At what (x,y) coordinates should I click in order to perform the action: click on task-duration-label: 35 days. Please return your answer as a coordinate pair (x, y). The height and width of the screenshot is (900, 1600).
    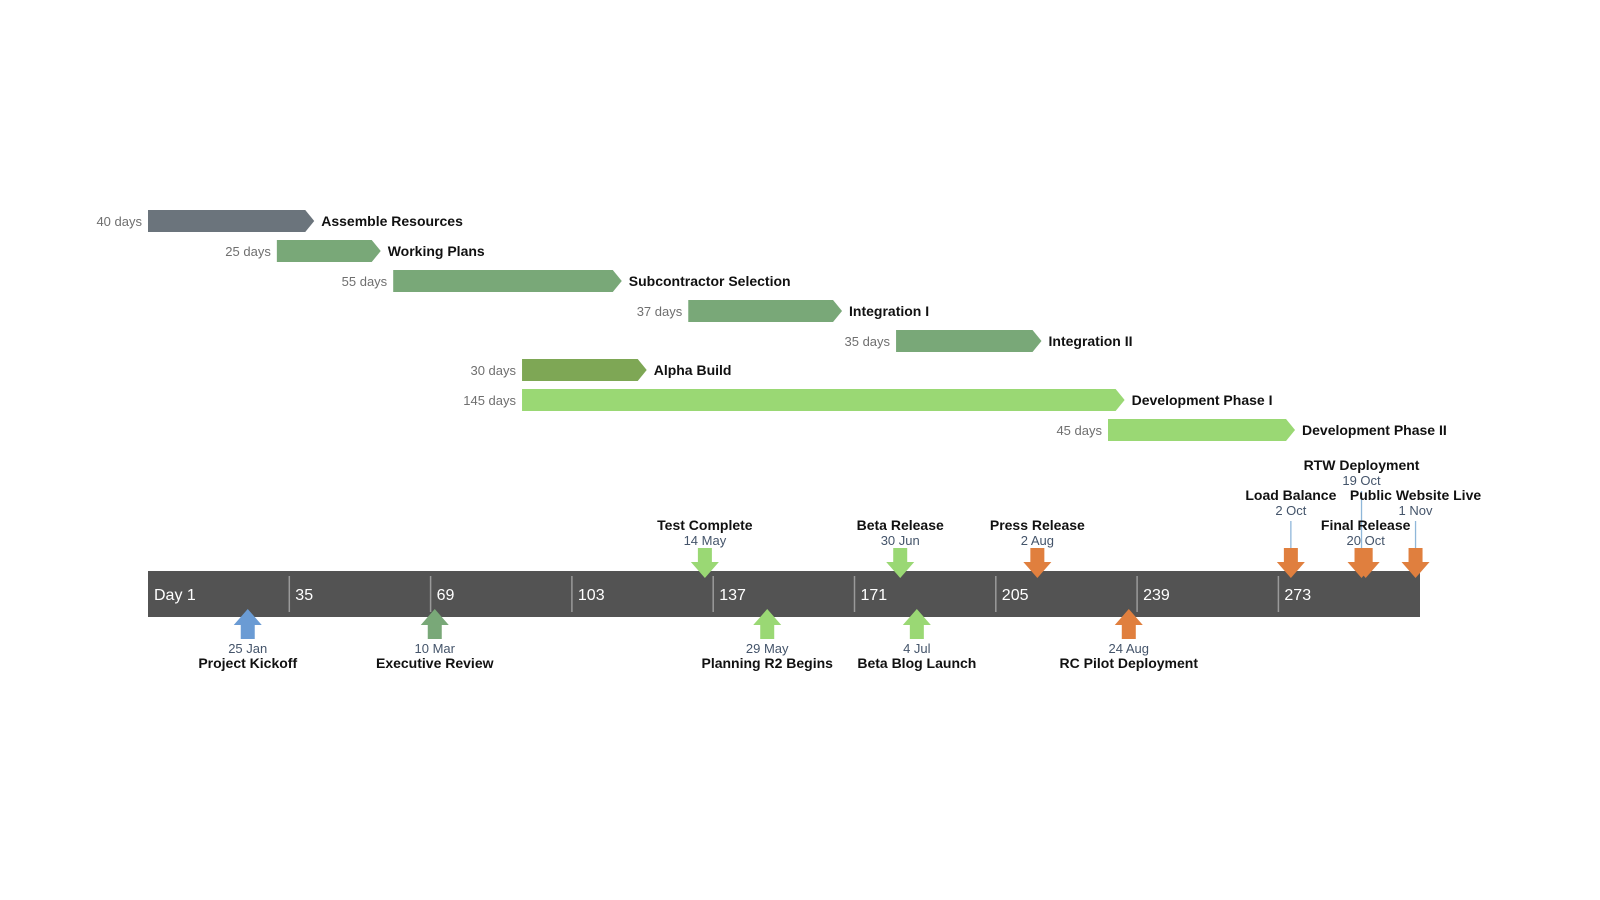
    Looking at the image, I should click on (868, 341).